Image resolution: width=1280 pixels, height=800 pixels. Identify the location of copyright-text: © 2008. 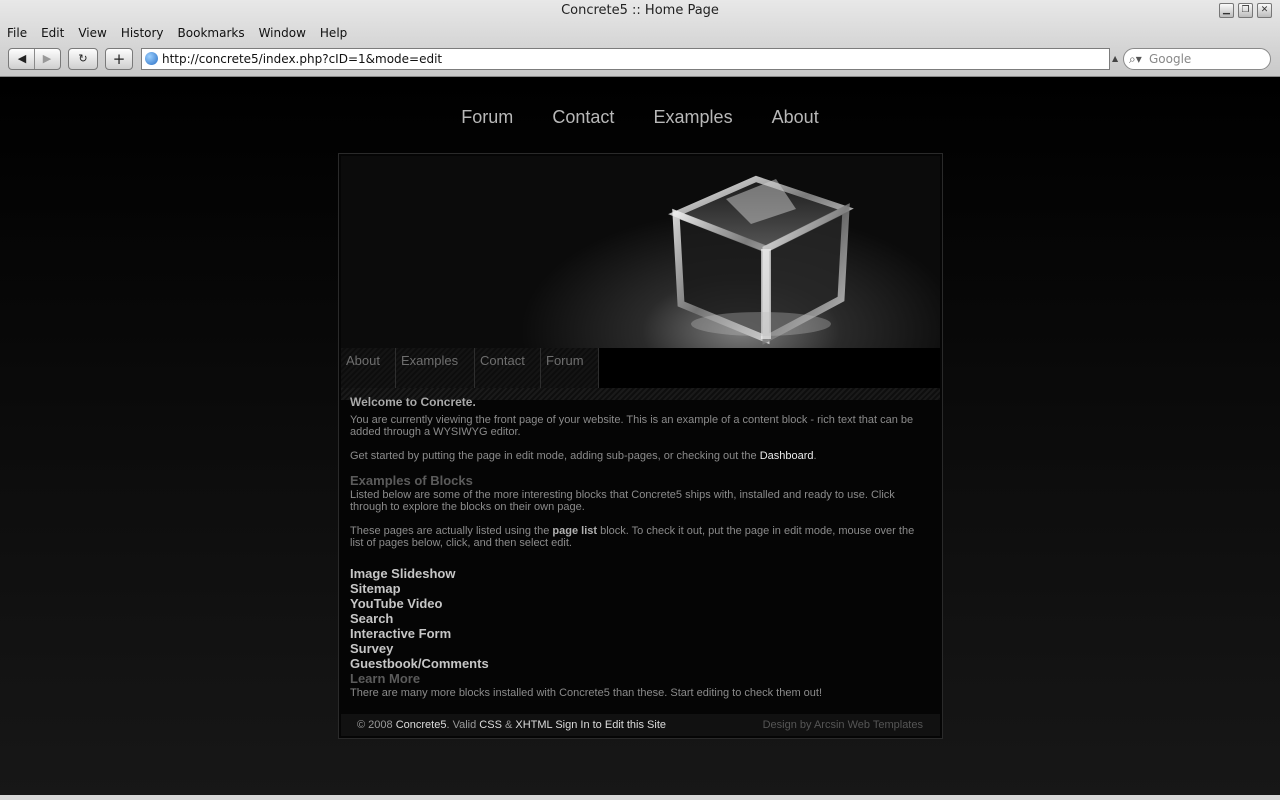
(375, 725).